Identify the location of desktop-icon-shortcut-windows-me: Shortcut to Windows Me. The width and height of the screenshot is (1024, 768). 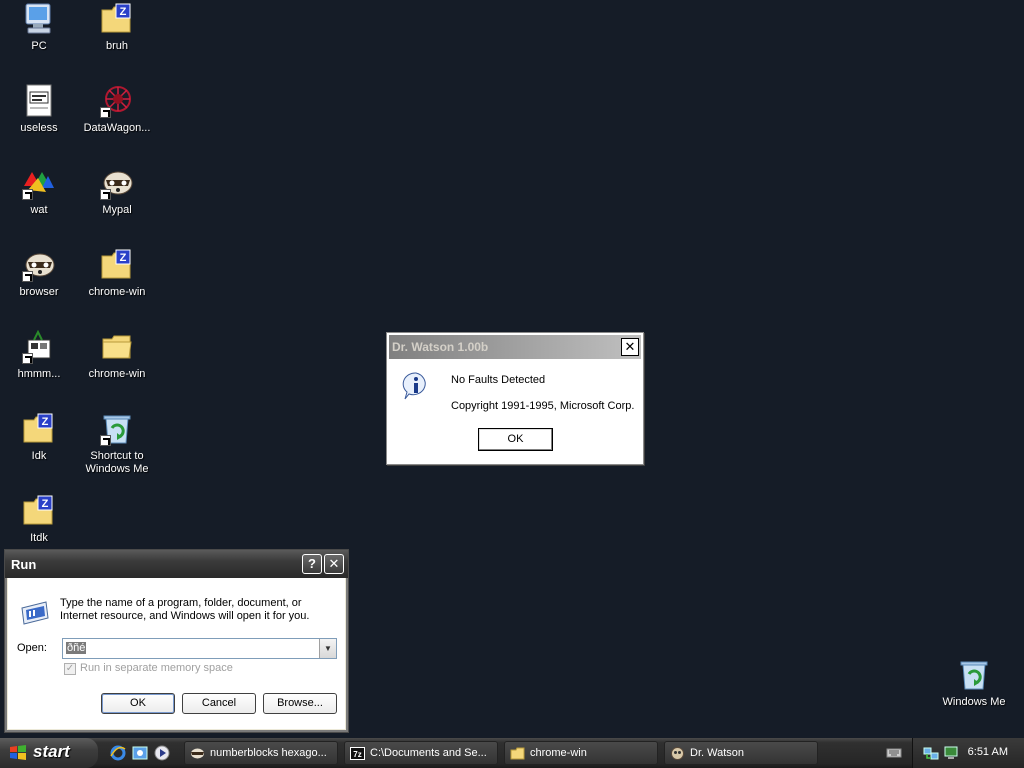
(117, 444).